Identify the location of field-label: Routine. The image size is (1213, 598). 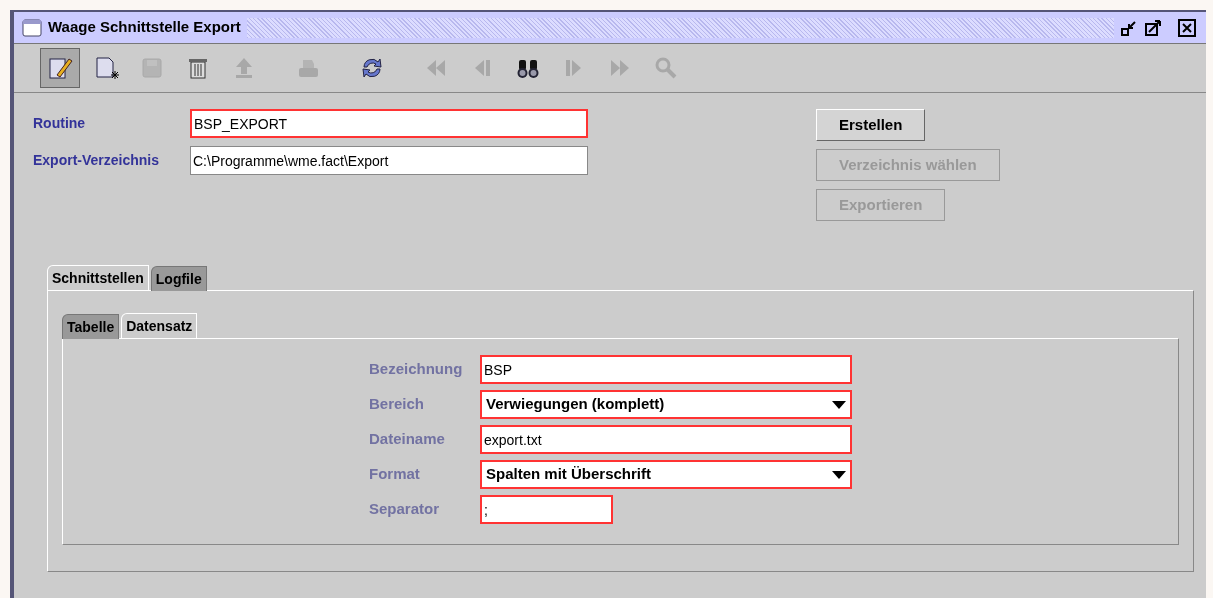
(60, 123).